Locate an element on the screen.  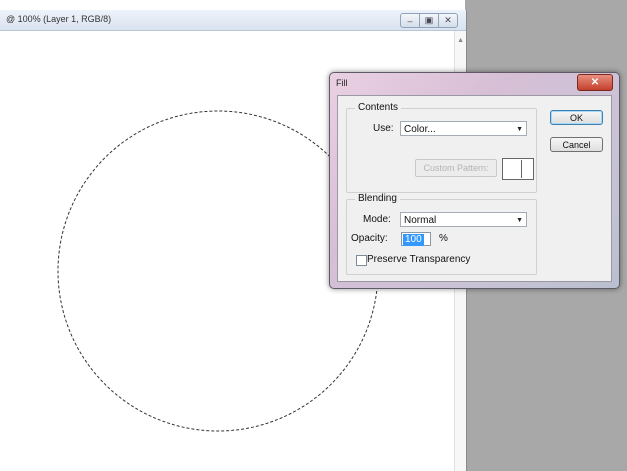
cancel-label: Cancel is located at coordinates (576, 144).